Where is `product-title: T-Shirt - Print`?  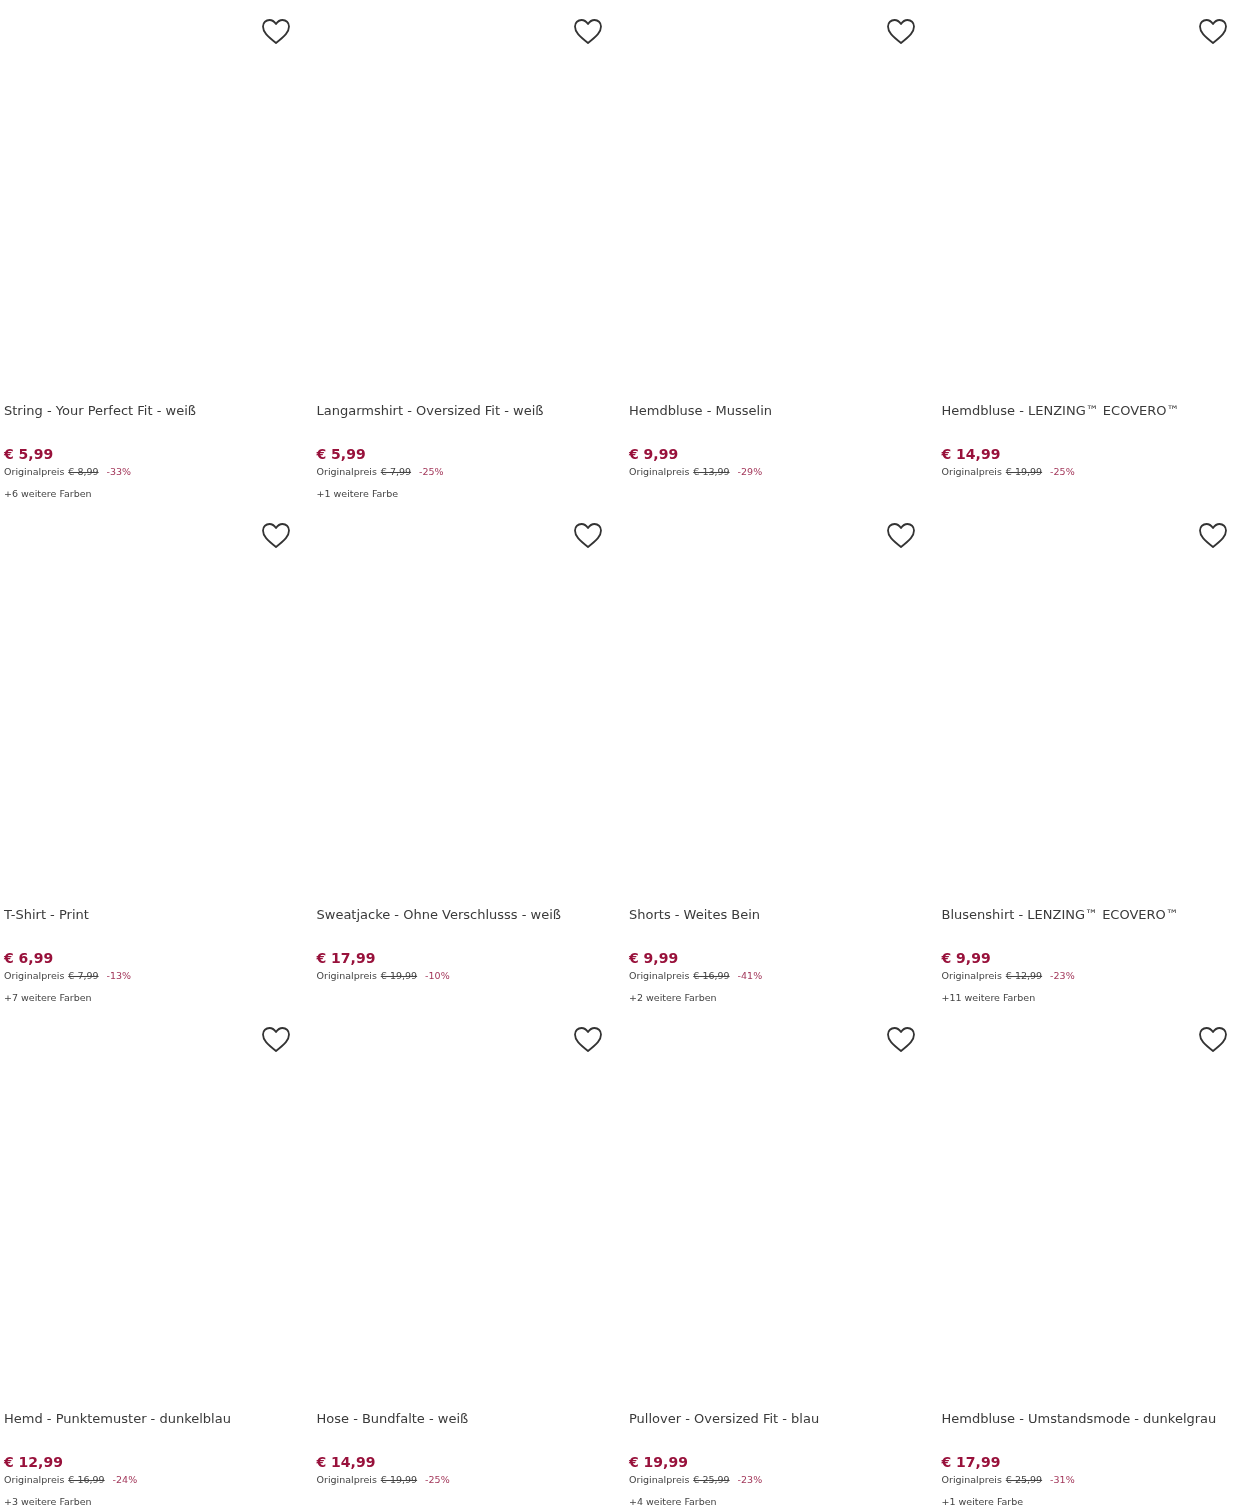 product-title: T-Shirt - Print is located at coordinates (154, 925).